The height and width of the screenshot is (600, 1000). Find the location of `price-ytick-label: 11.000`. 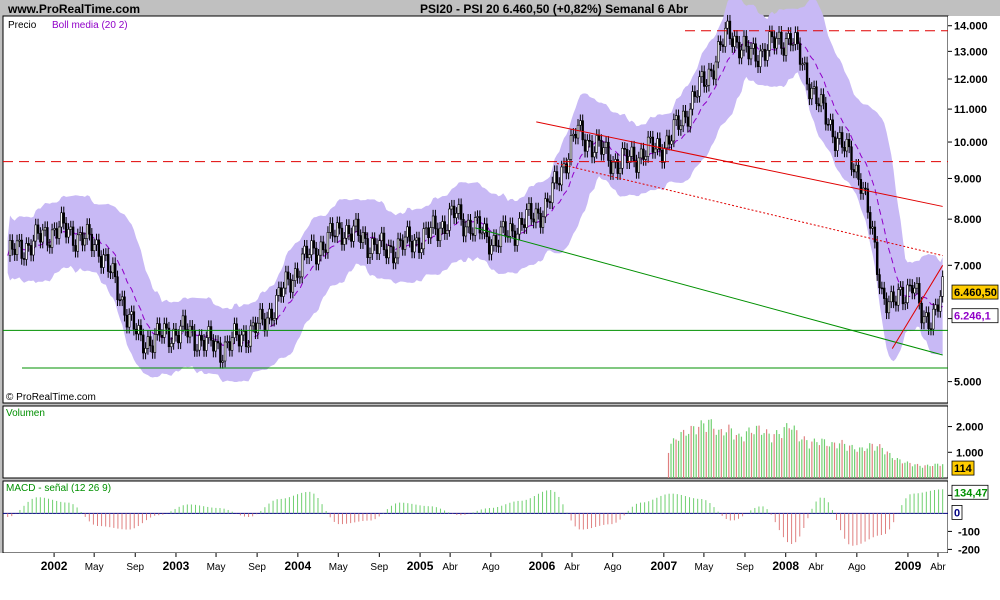

price-ytick-label: 11.000 is located at coordinates (970, 110).